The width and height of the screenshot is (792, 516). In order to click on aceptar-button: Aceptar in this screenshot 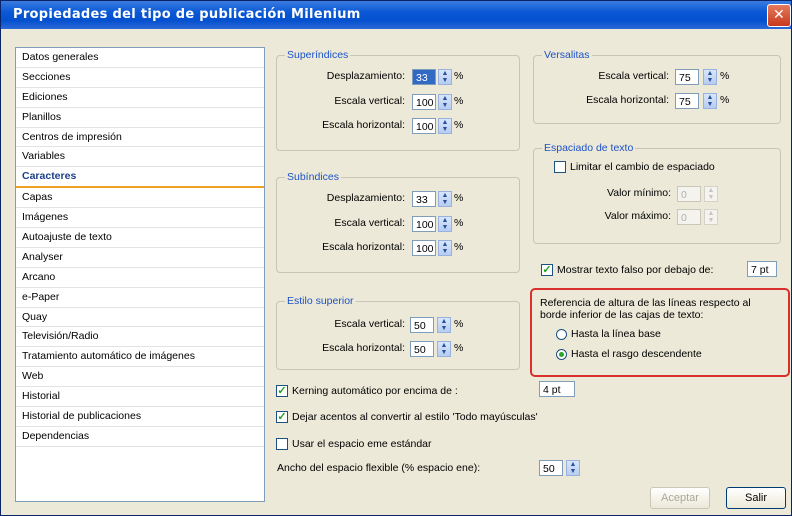, I will do `click(680, 498)`.